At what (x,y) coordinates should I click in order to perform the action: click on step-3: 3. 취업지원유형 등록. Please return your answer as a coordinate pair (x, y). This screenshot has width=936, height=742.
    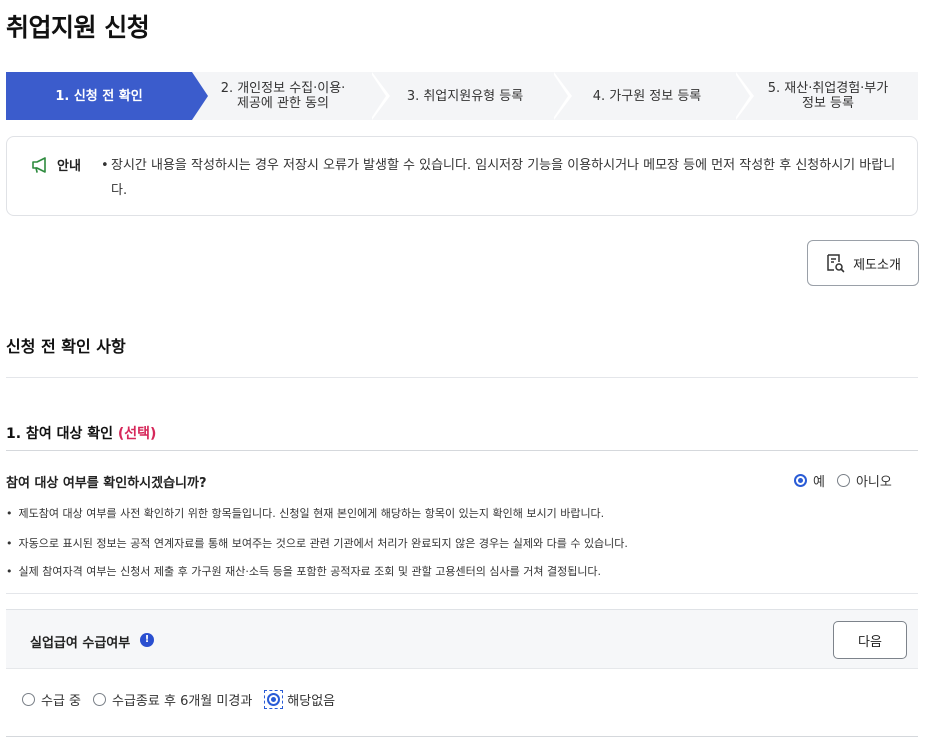
    Looking at the image, I should click on (465, 96).